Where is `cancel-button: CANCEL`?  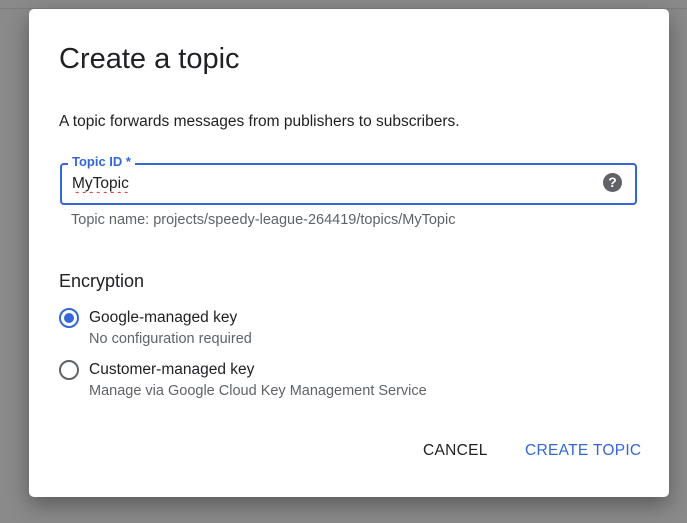
cancel-button: CANCEL is located at coordinates (455, 451).